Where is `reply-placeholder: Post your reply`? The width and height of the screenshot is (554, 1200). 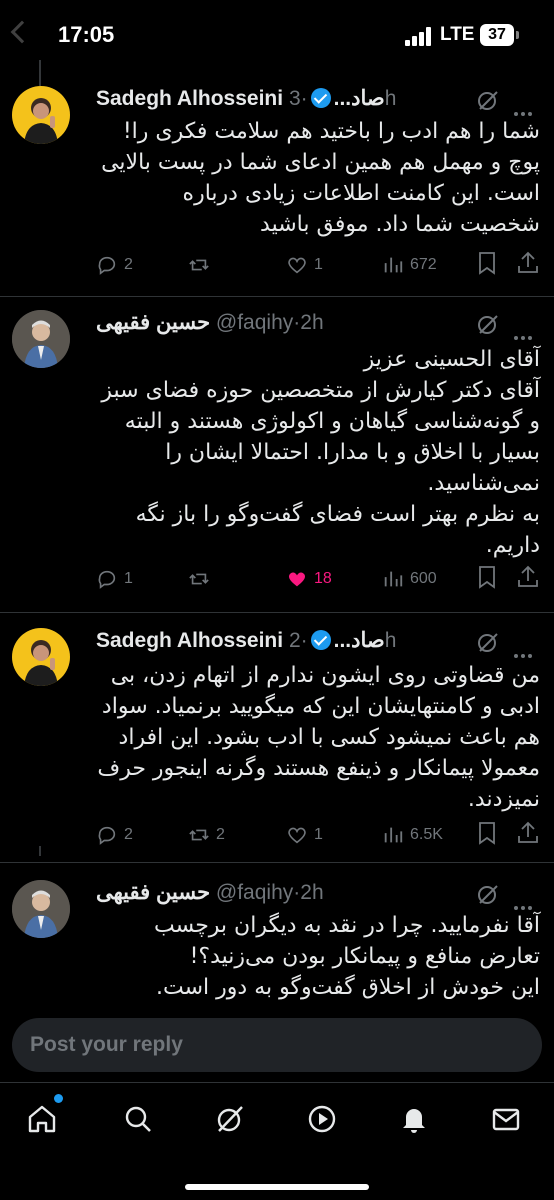 reply-placeholder: Post your reply is located at coordinates (106, 1044).